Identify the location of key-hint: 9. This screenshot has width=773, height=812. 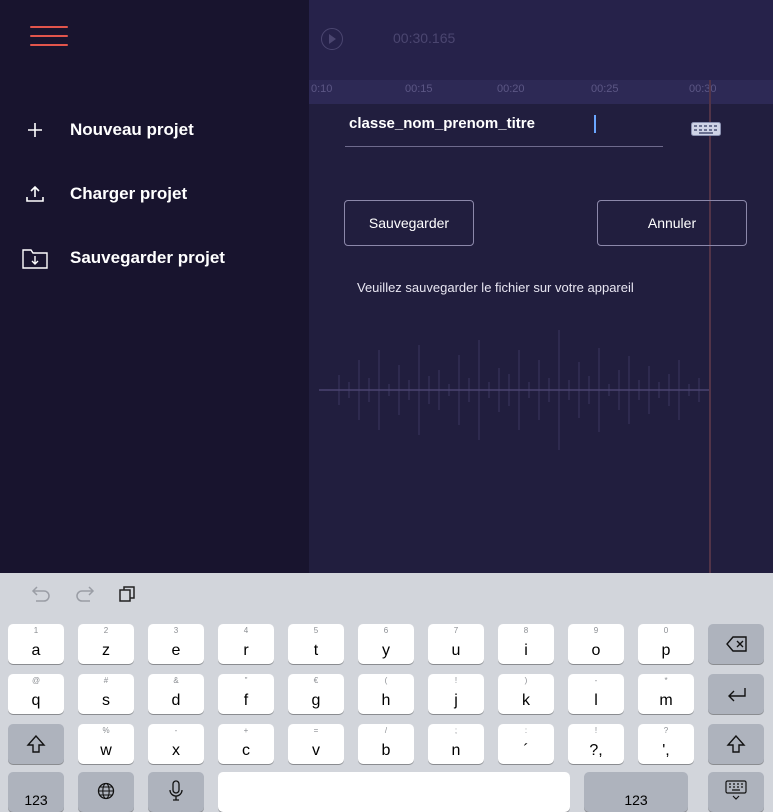
(596, 630).